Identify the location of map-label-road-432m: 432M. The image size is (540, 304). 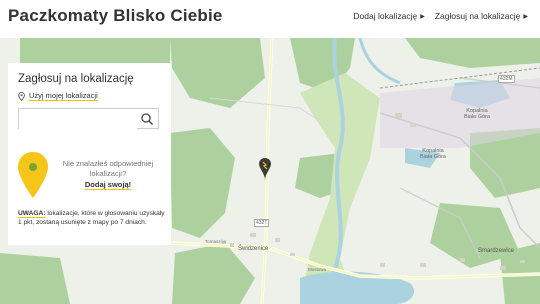
(506, 79).